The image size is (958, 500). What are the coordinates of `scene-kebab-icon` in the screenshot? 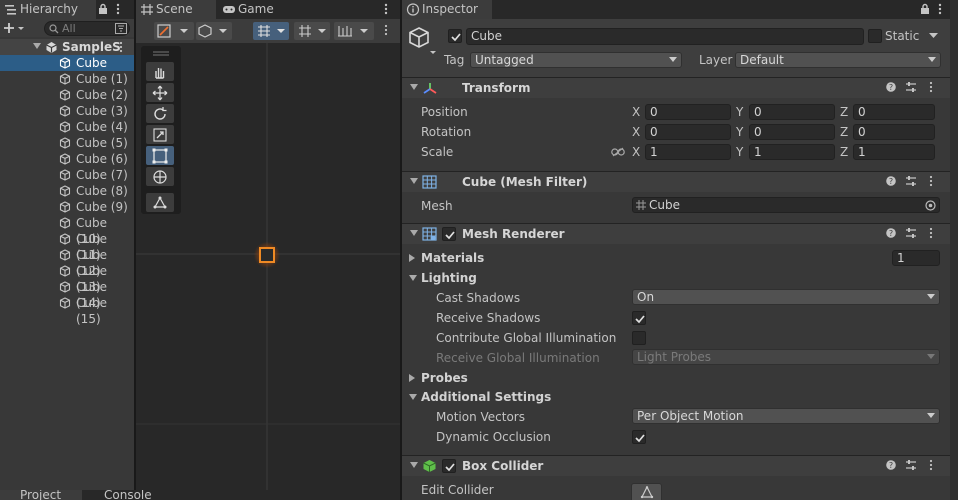 It's located at (121, 47).